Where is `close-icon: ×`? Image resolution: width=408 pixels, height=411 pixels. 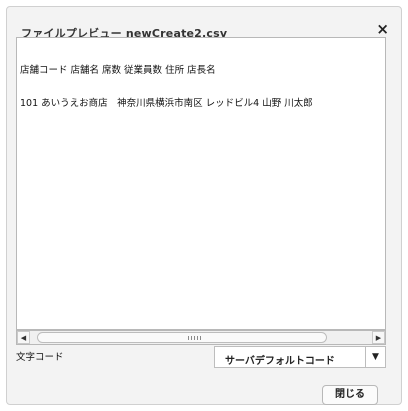
close-icon: × is located at coordinates (382, 29).